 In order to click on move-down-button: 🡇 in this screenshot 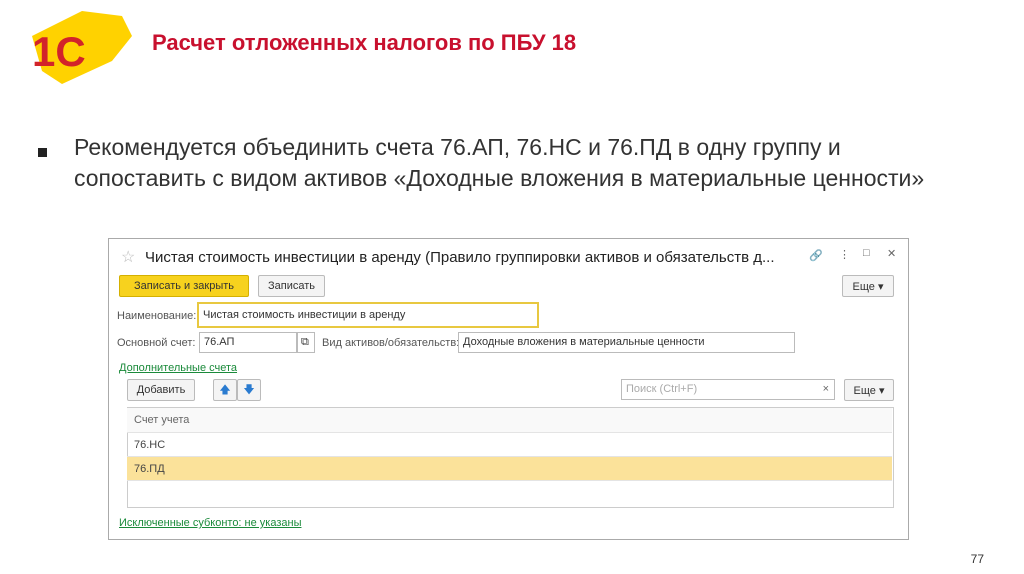, I will do `click(249, 390)`.